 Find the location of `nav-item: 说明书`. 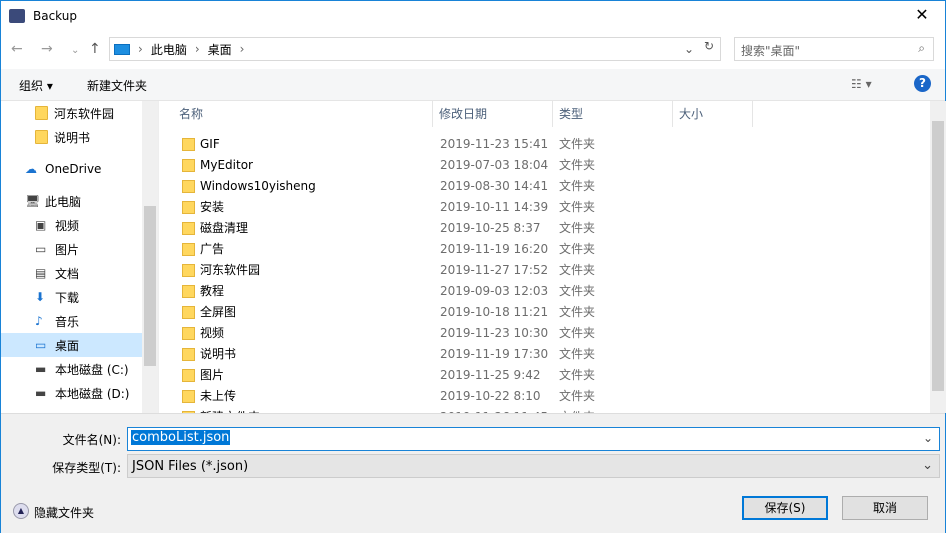

nav-item: 说明书 is located at coordinates (71, 137).